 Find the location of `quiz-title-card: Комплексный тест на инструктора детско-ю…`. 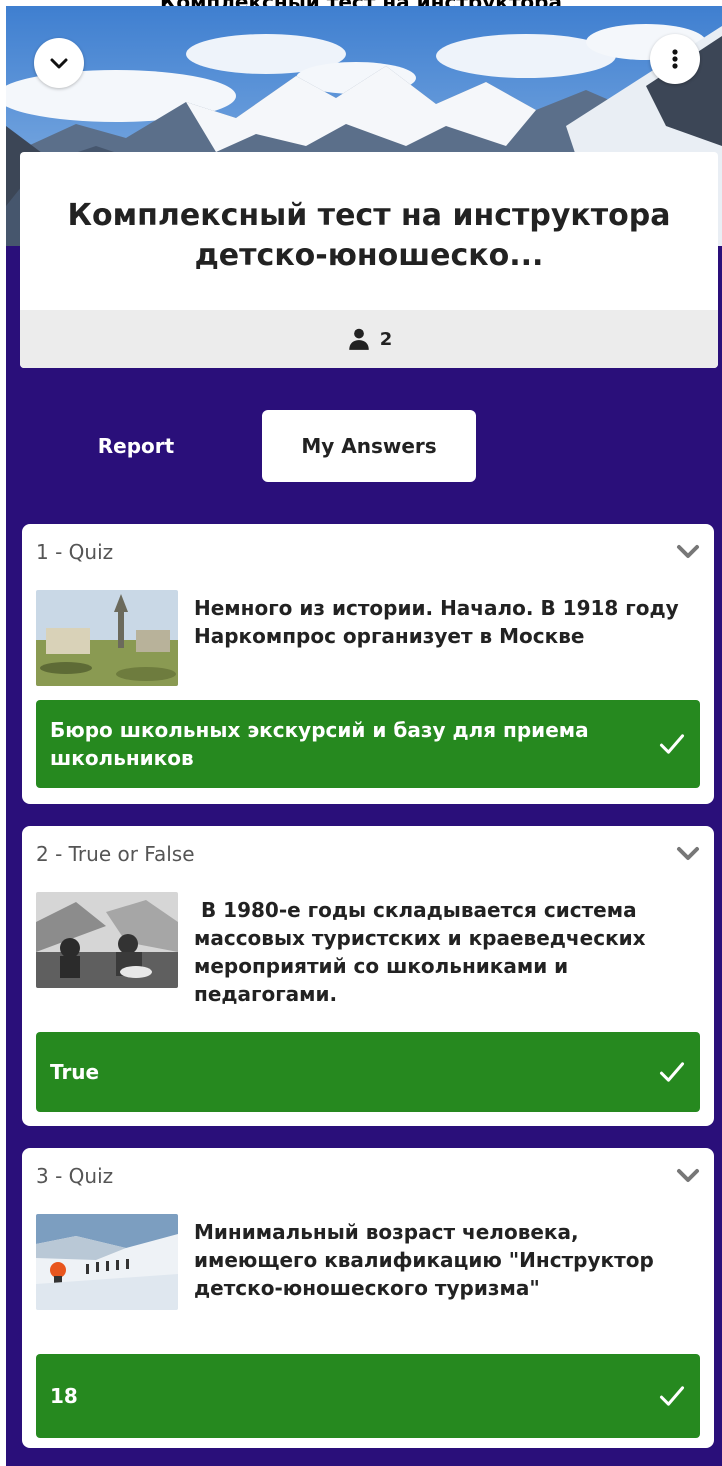

quiz-title-card: Комплексный тест на инструктора детско-ю… is located at coordinates (369, 260).